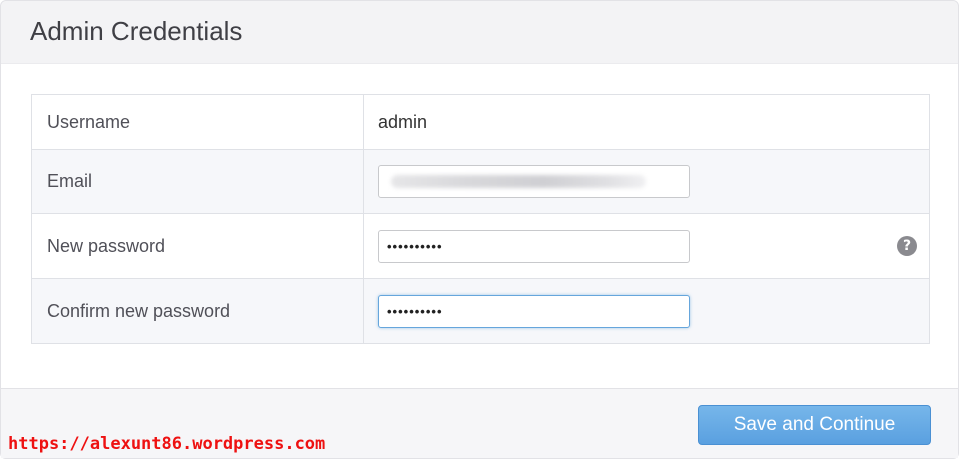 The height and width of the screenshot is (459, 959). I want to click on confirm-password-row: Confirm new password ••••••••••, so click(480, 311).